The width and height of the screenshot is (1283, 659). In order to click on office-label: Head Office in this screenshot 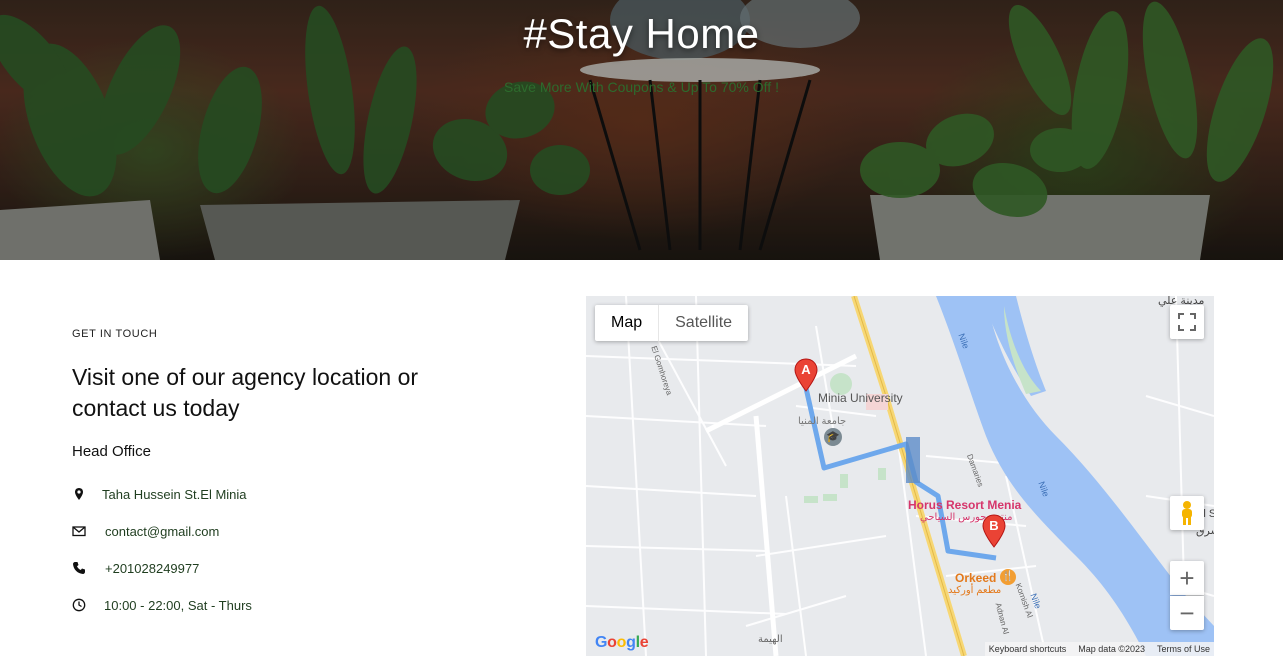, I will do `click(111, 451)`.